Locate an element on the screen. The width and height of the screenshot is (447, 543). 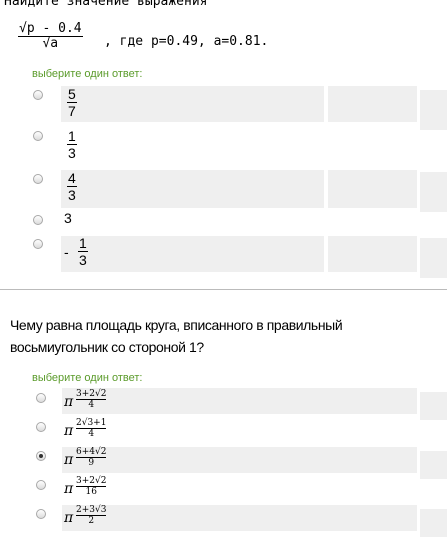
q1-option-3-radio is located at coordinates (38, 179).